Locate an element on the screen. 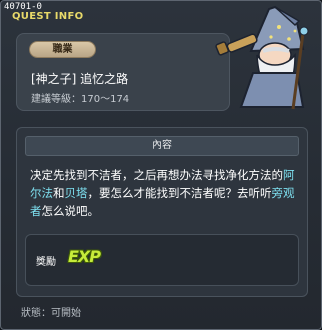 Image resolution: width=322 pixels, height=330 pixels. wizard-npc-icon is located at coordinates (262, 57).